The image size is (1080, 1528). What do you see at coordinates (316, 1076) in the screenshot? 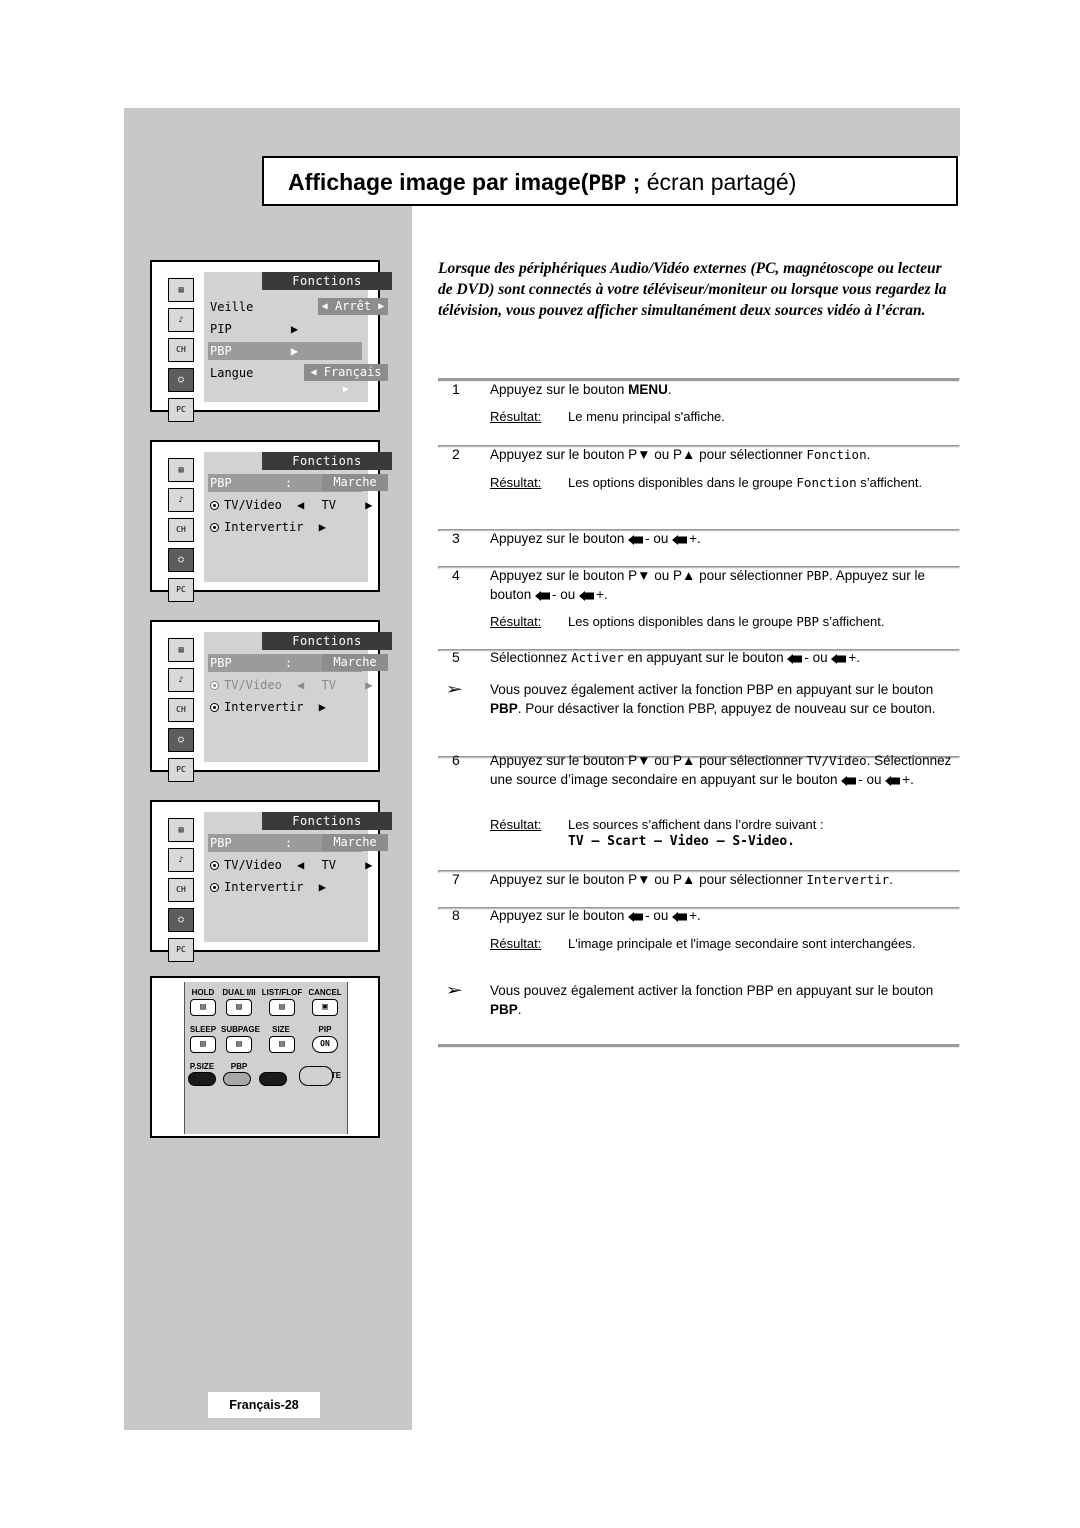
I see `remote-button-locate` at bounding box center [316, 1076].